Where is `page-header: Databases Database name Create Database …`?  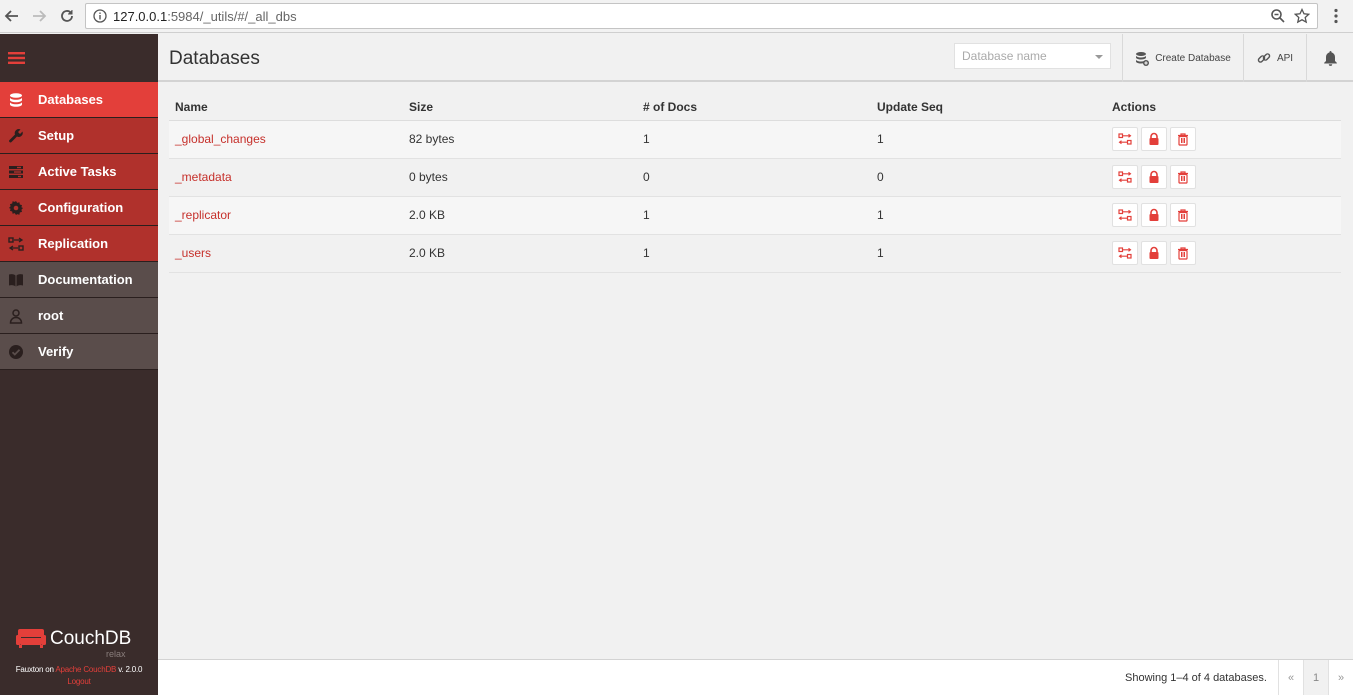
page-header: Databases Database name Create Database … is located at coordinates (755, 58).